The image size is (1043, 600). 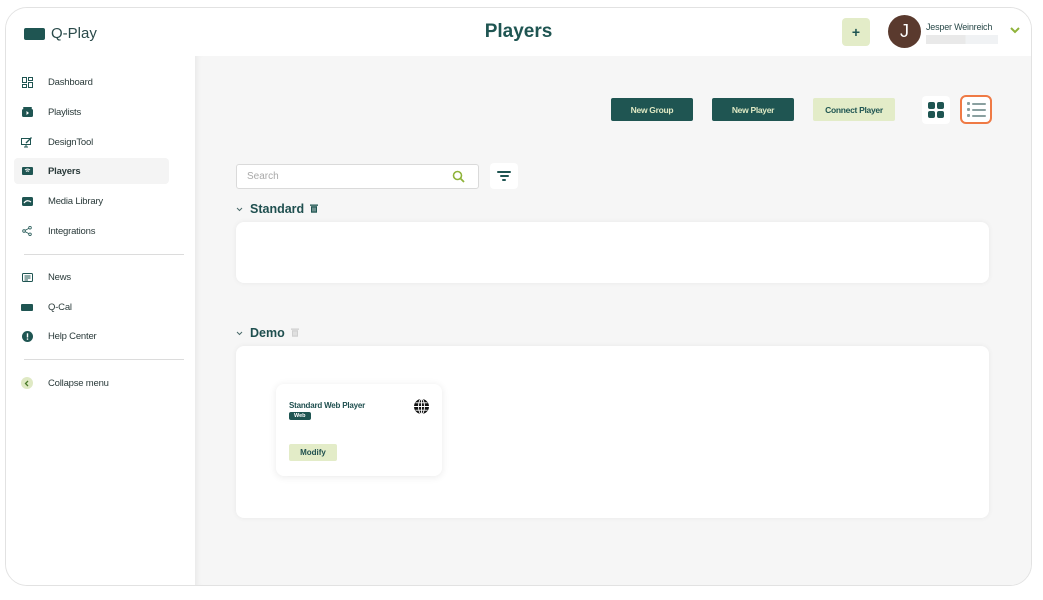 I want to click on sidebar-item-integrations: Integrations, so click(x=91, y=231).